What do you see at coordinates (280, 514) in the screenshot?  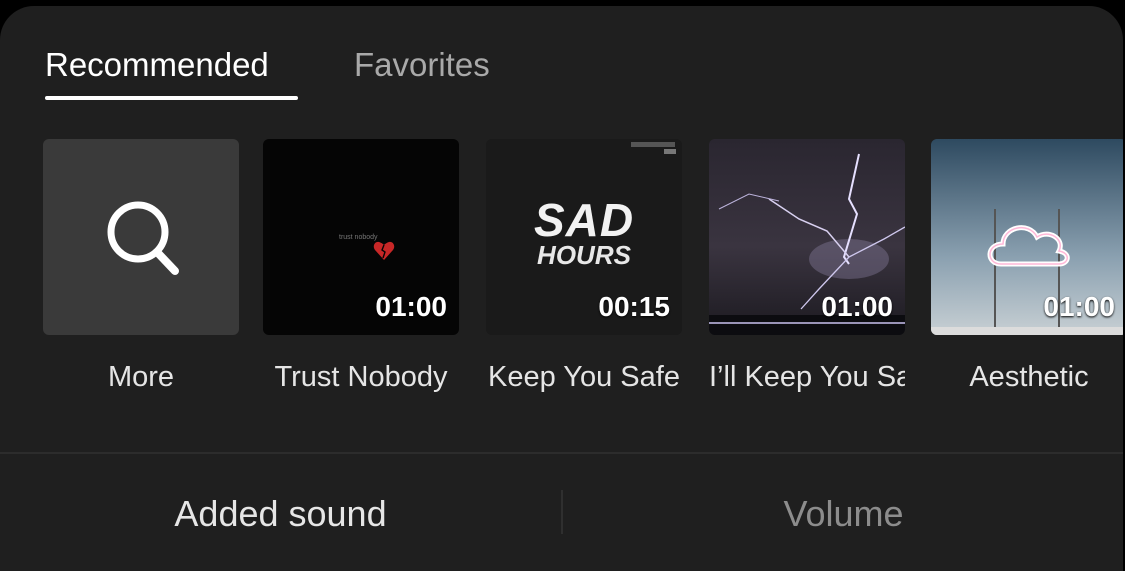 I see `added-sound-button: Added sound` at bounding box center [280, 514].